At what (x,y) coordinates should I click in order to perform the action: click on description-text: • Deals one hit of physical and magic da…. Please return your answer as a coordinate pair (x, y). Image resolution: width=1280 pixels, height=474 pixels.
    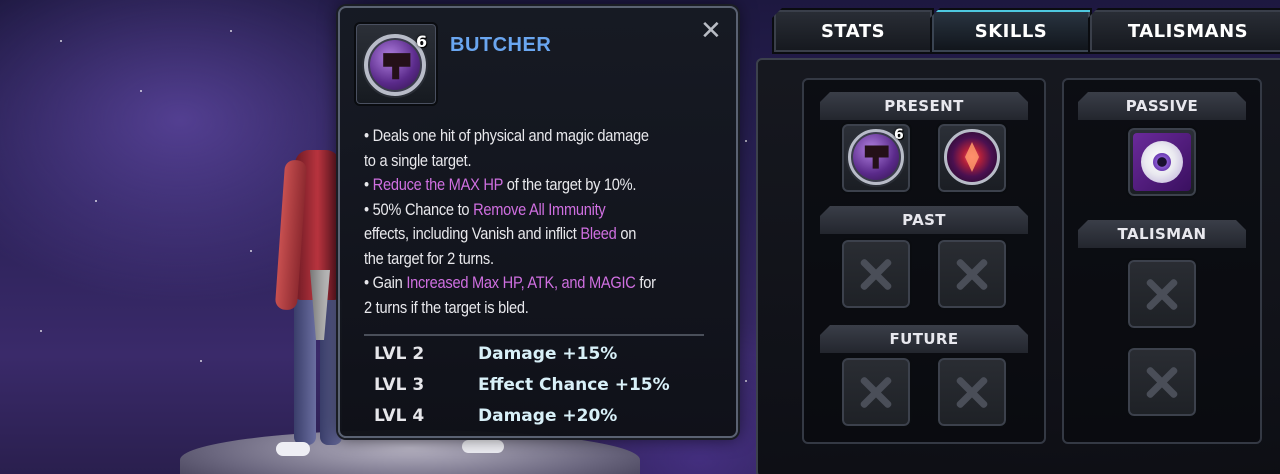
    Looking at the image, I should click on (506, 135).